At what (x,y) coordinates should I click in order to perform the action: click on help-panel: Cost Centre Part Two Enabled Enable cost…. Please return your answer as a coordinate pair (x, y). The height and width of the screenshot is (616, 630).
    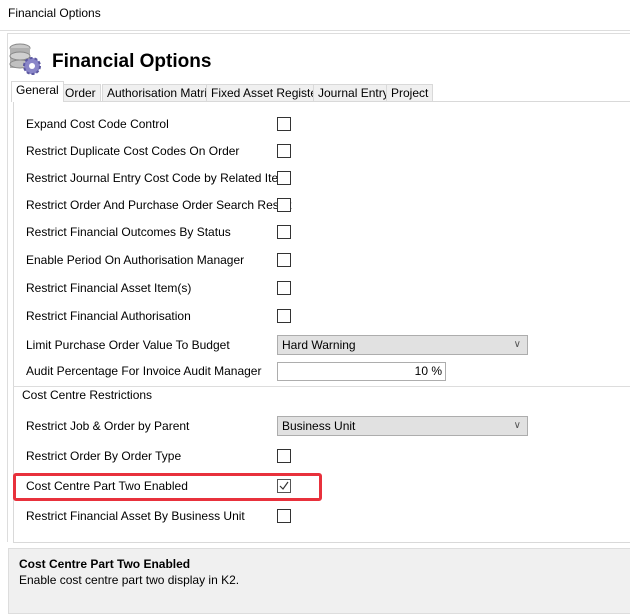
    Looking at the image, I should click on (319, 581).